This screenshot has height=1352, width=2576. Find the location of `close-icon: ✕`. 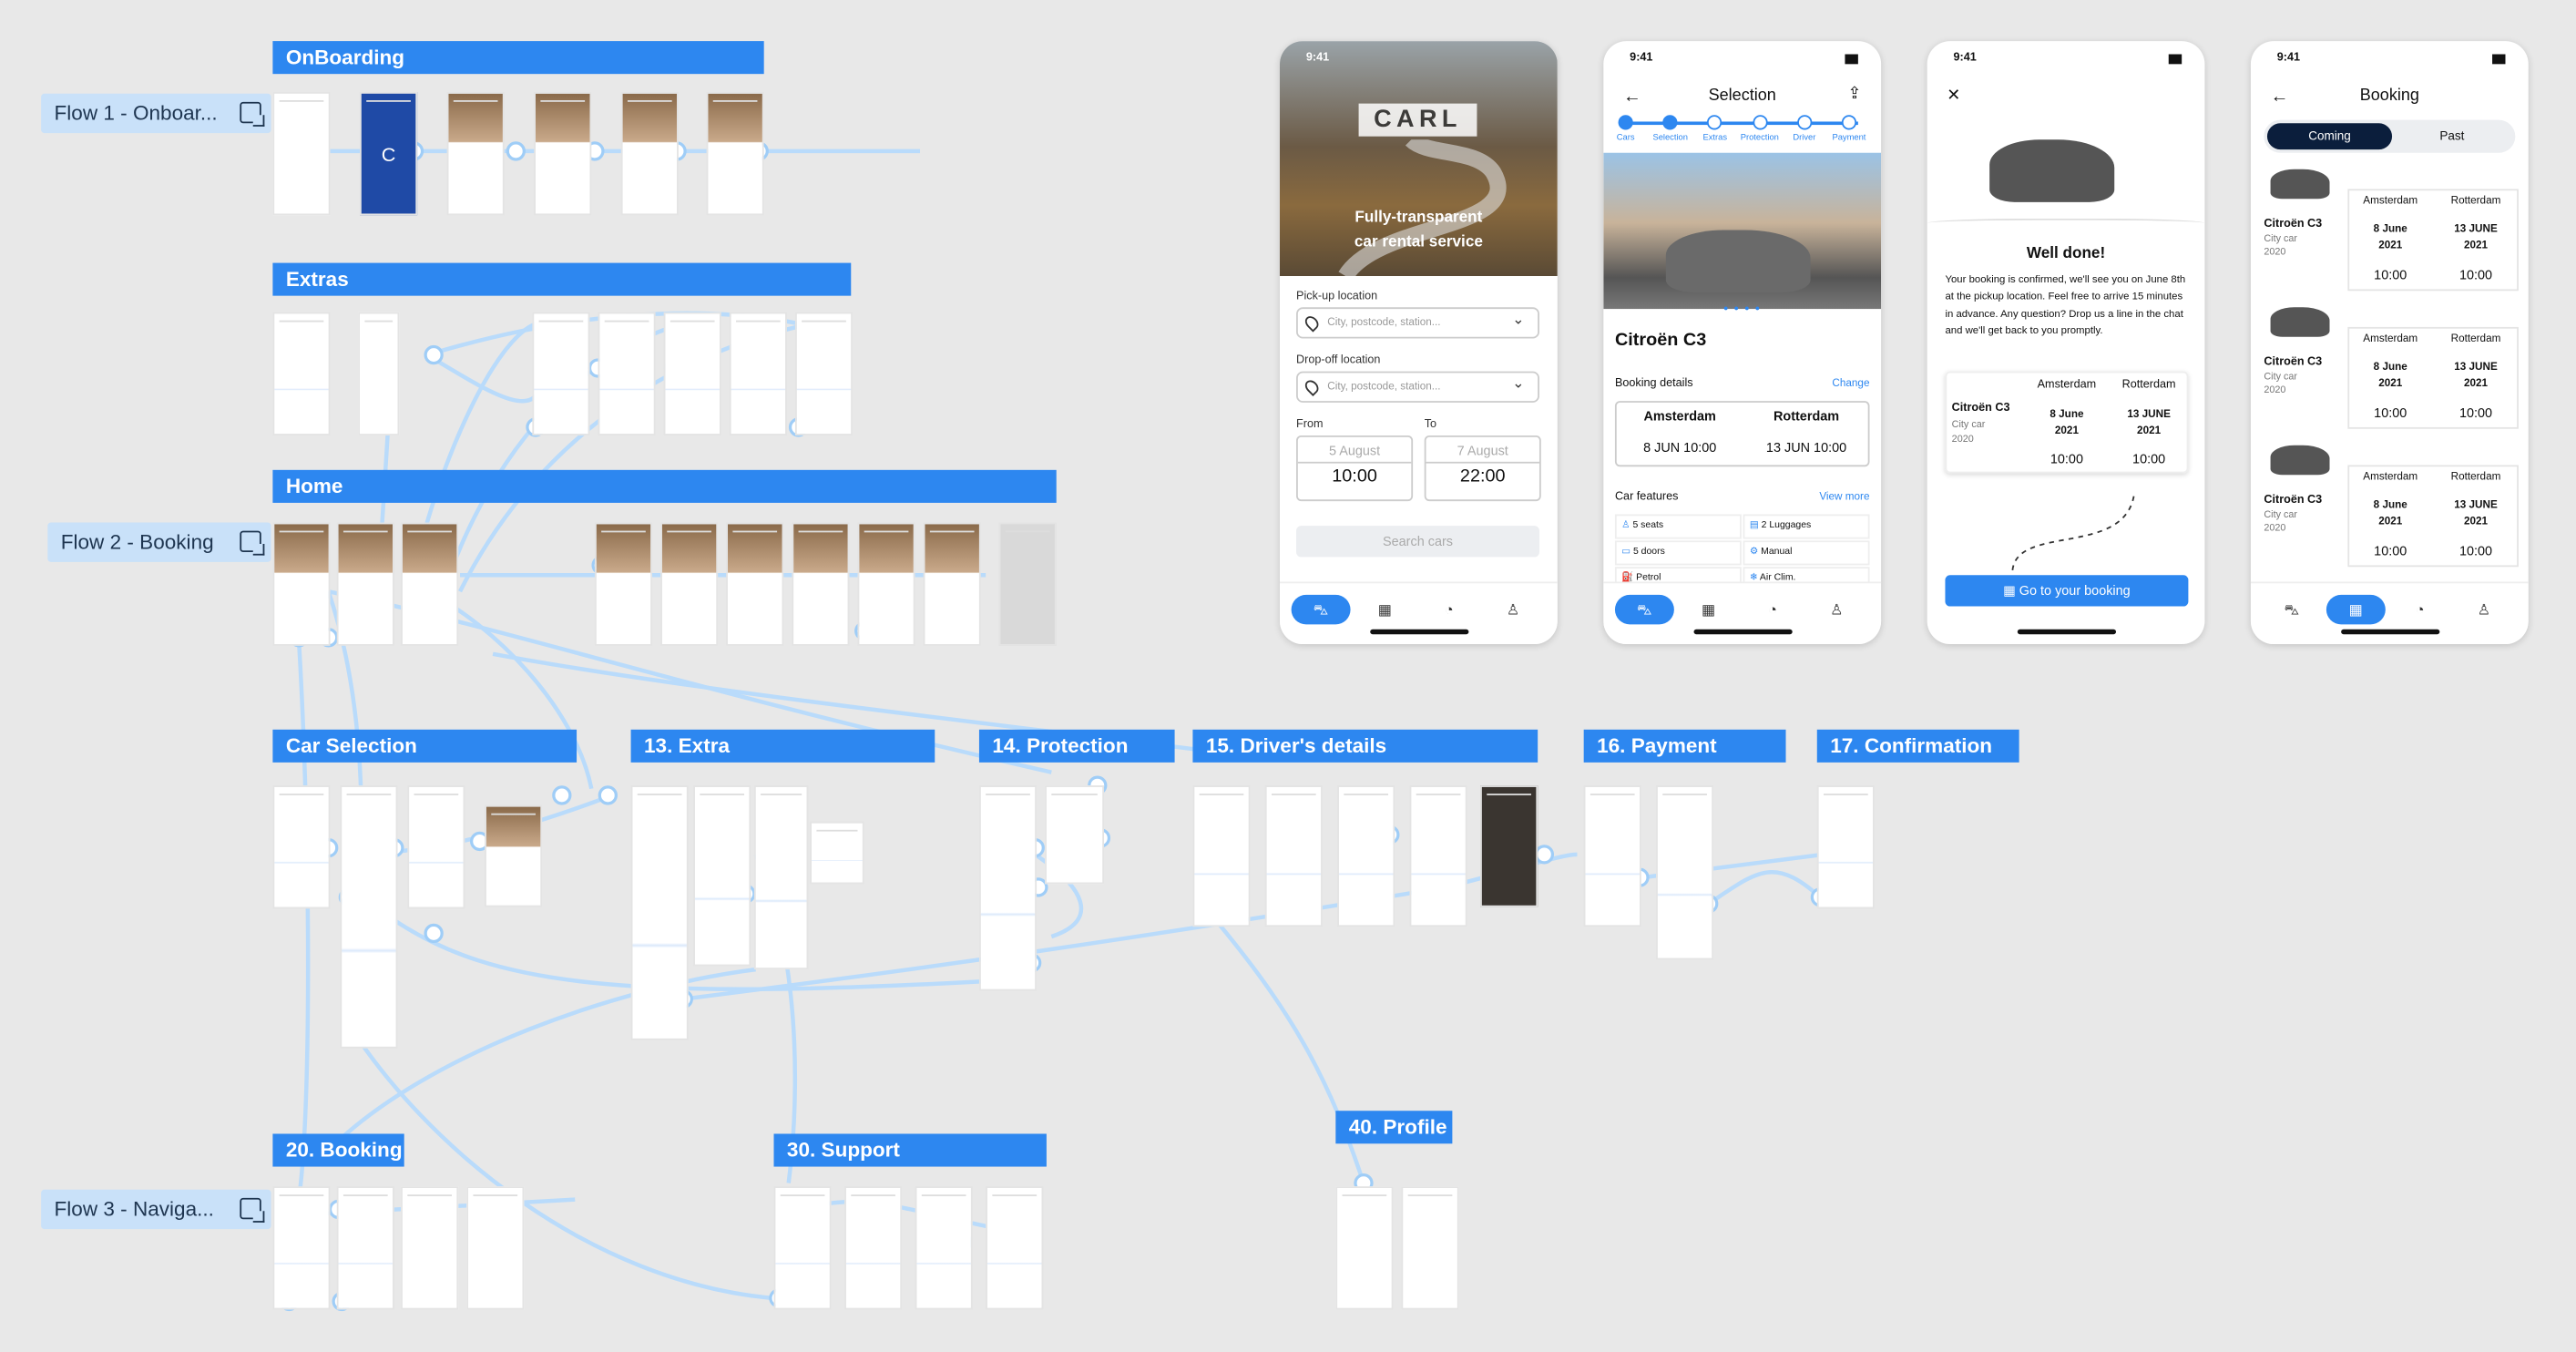

close-icon: ✕ is located at coordinates (1953, 96).